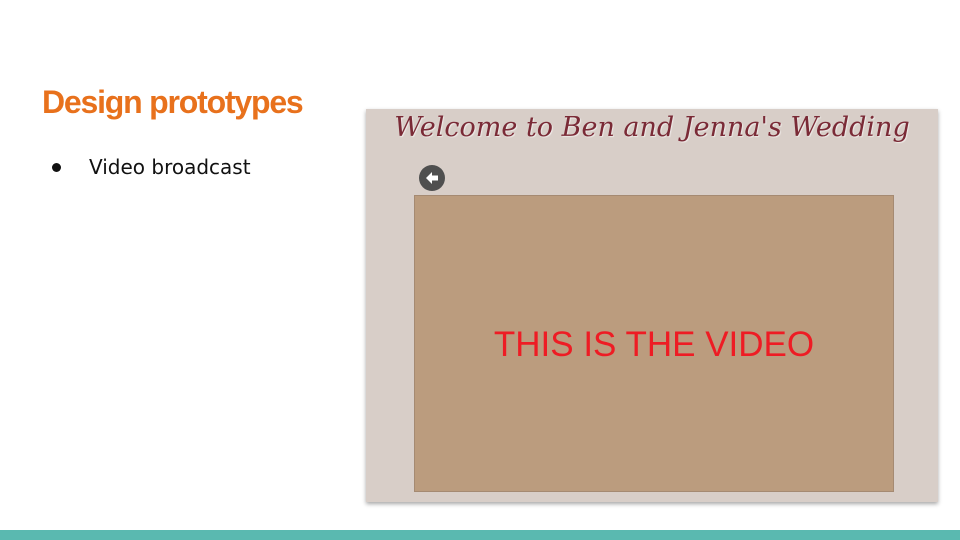  I want to click on bullet-dot-icon, so click(56, 167).